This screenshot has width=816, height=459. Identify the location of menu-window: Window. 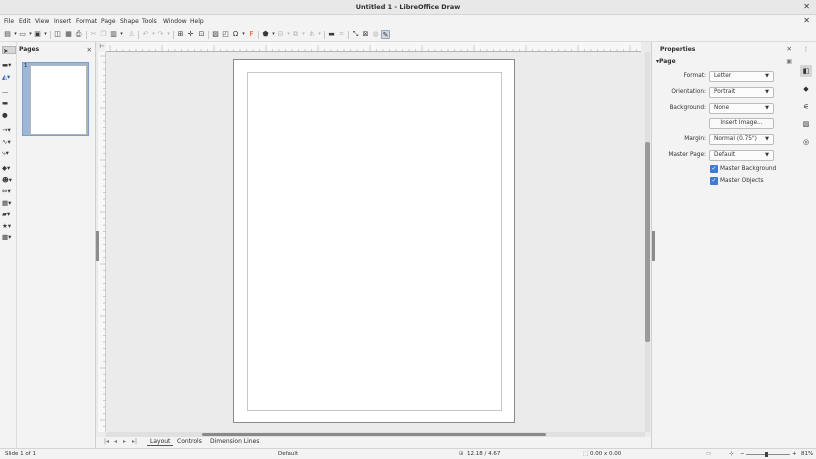
(175, 21).